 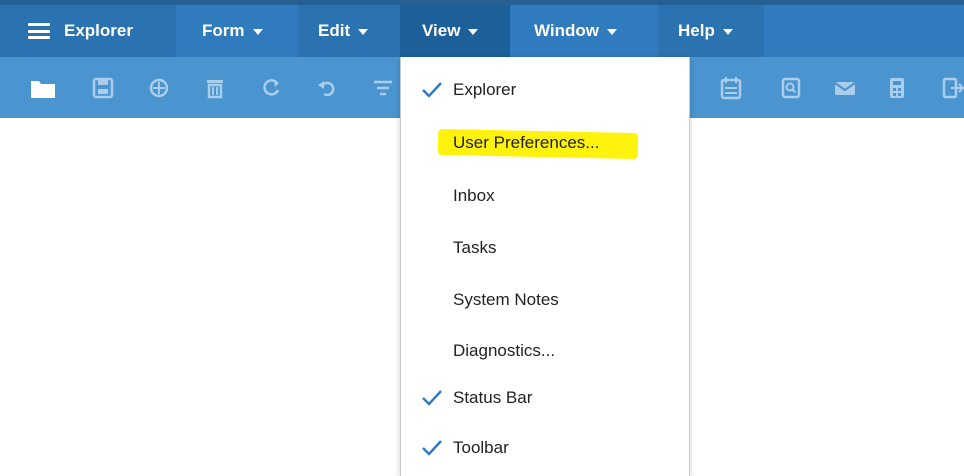 What do you see at coordinates (39, 31) in the screenshot?
I see `hamburger-menu-icon` at bounding box center [39, 31].